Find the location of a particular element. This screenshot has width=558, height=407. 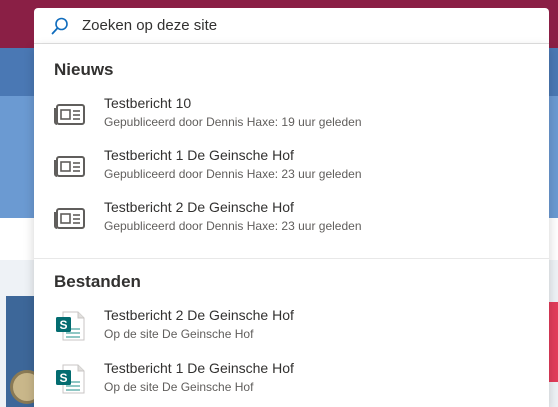

search-icon is located at coordinates (59, 26).